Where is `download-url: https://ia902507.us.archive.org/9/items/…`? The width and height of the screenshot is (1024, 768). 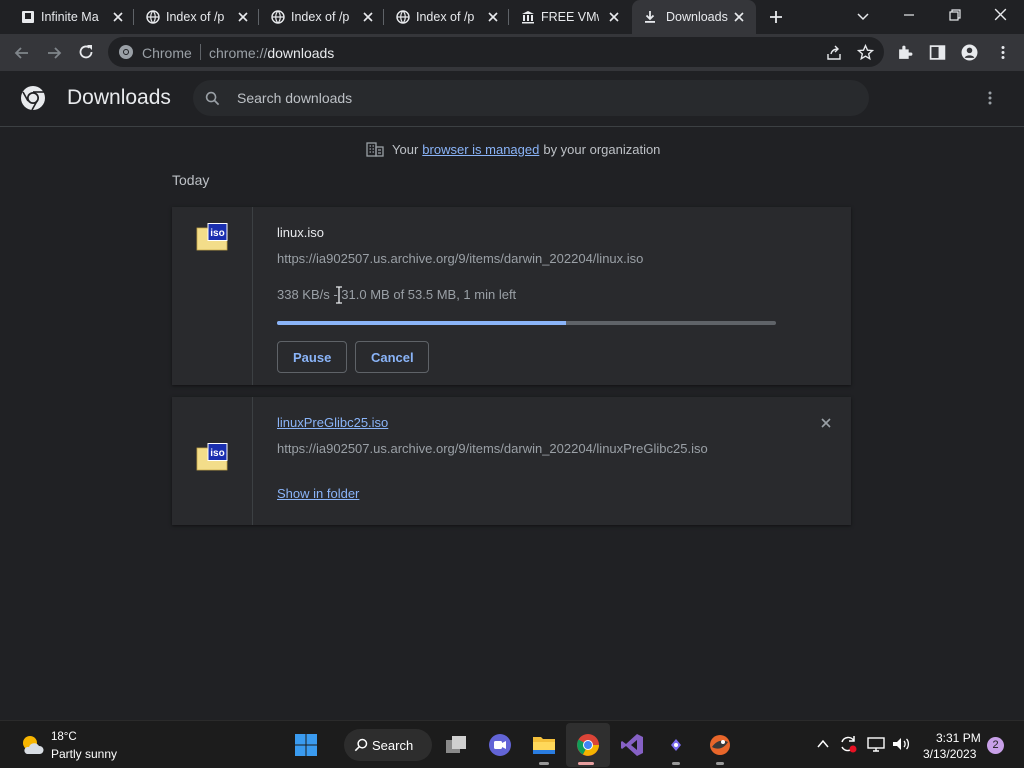
download-url: https://ia902507.us.archive.org/9/items/… is located at coordinates (492, 448).